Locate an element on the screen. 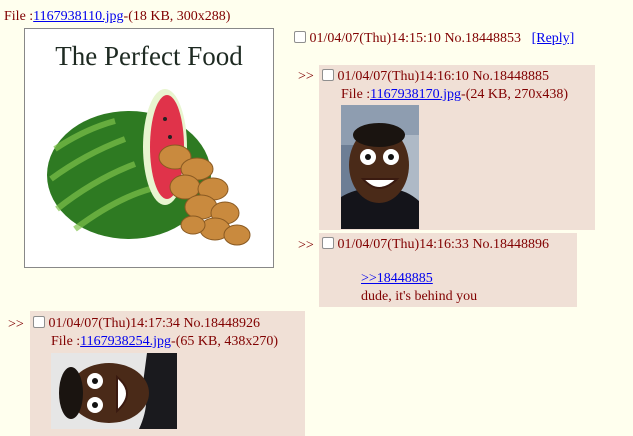 The width and height of the screenshot is (633, 436). reply-1-arrow: >> is located at coordinates (306, 76).